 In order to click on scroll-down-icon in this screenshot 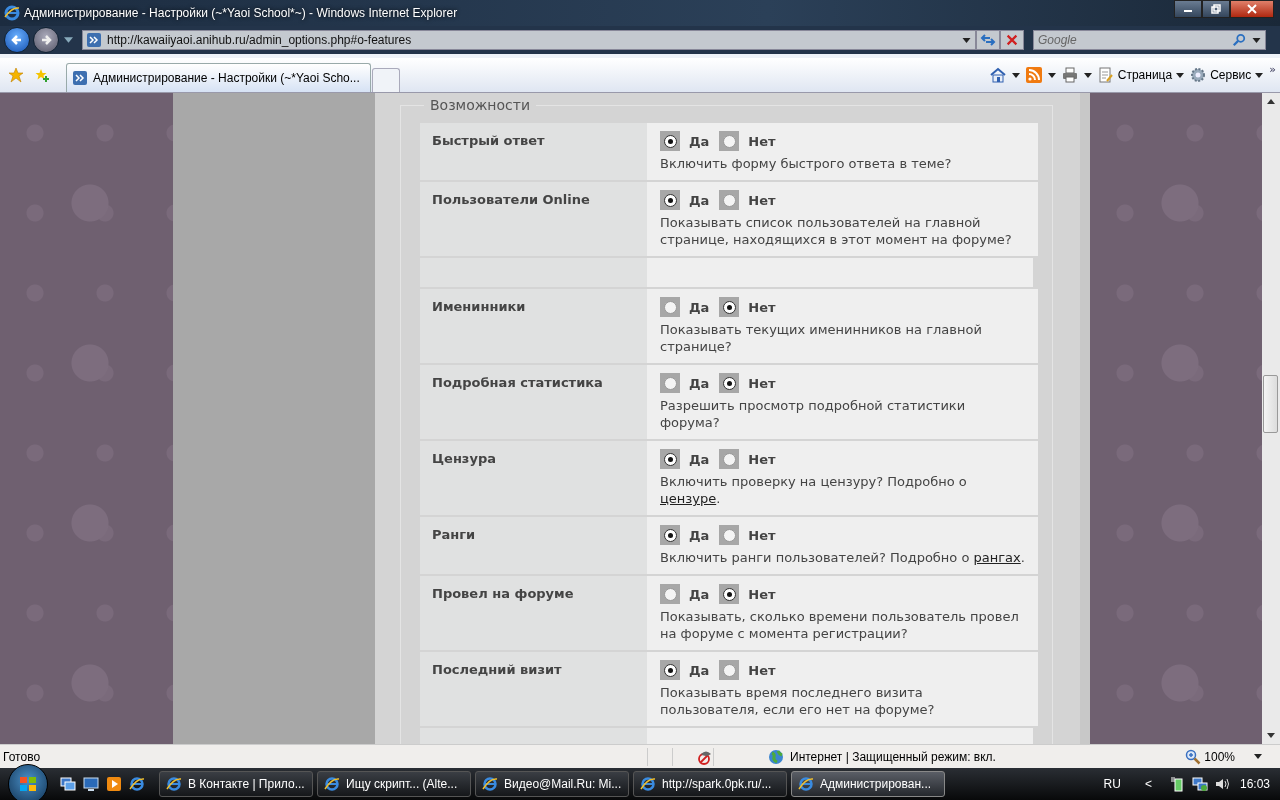, I will do `click(1271, 735)`.